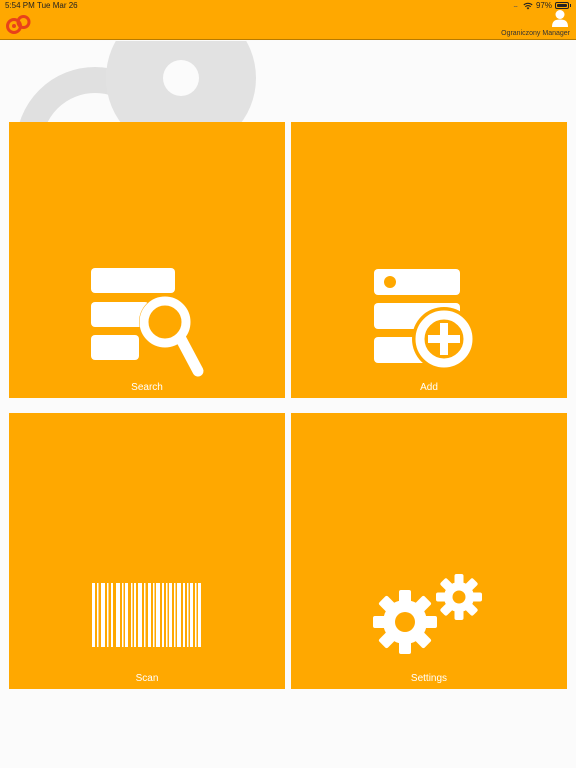  I want to click on status-date: Tue Mar 26, so click(57, 5).